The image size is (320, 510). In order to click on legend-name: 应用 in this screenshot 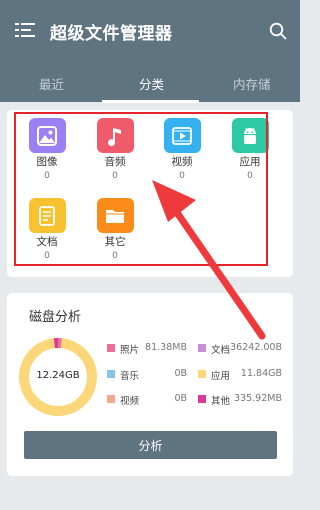, I will do `click(221, 376)`.